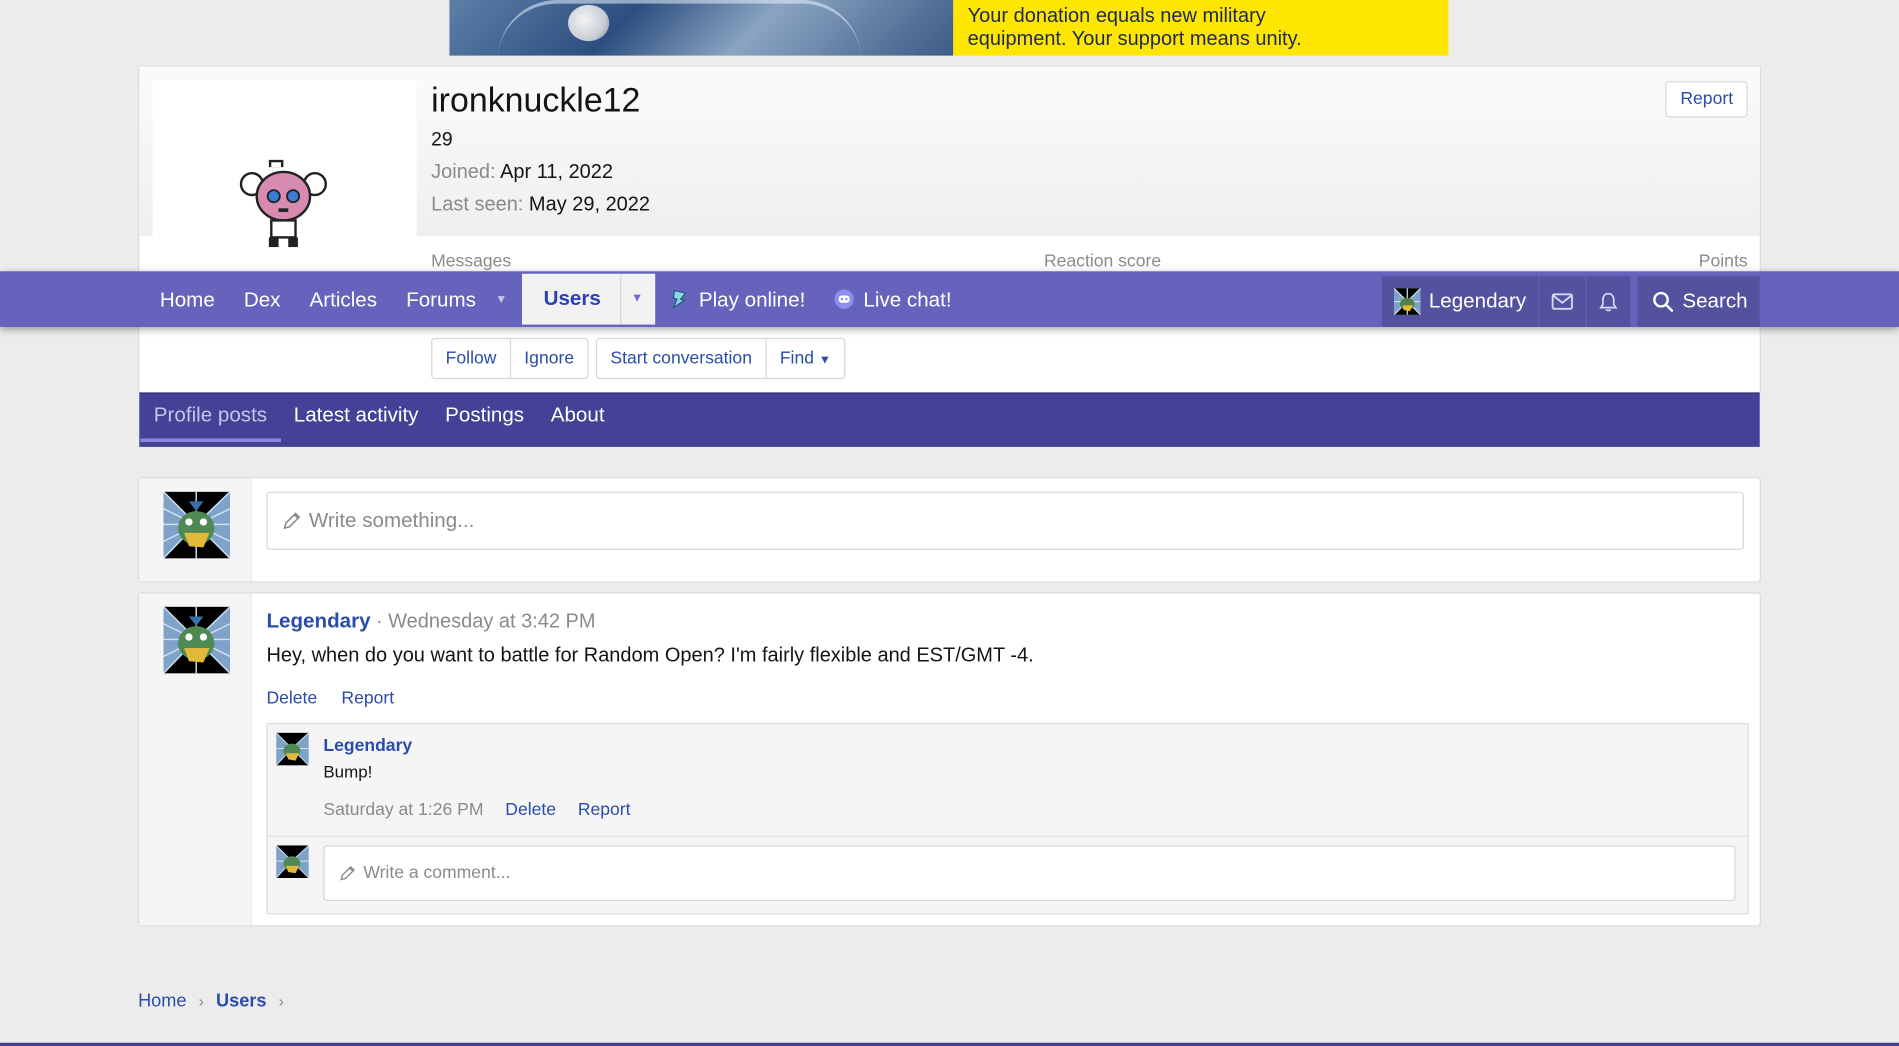 This screenshot has width=1899, height=1046. I want to click on last-seen-value: May 29, 2022, so click(589, 204).